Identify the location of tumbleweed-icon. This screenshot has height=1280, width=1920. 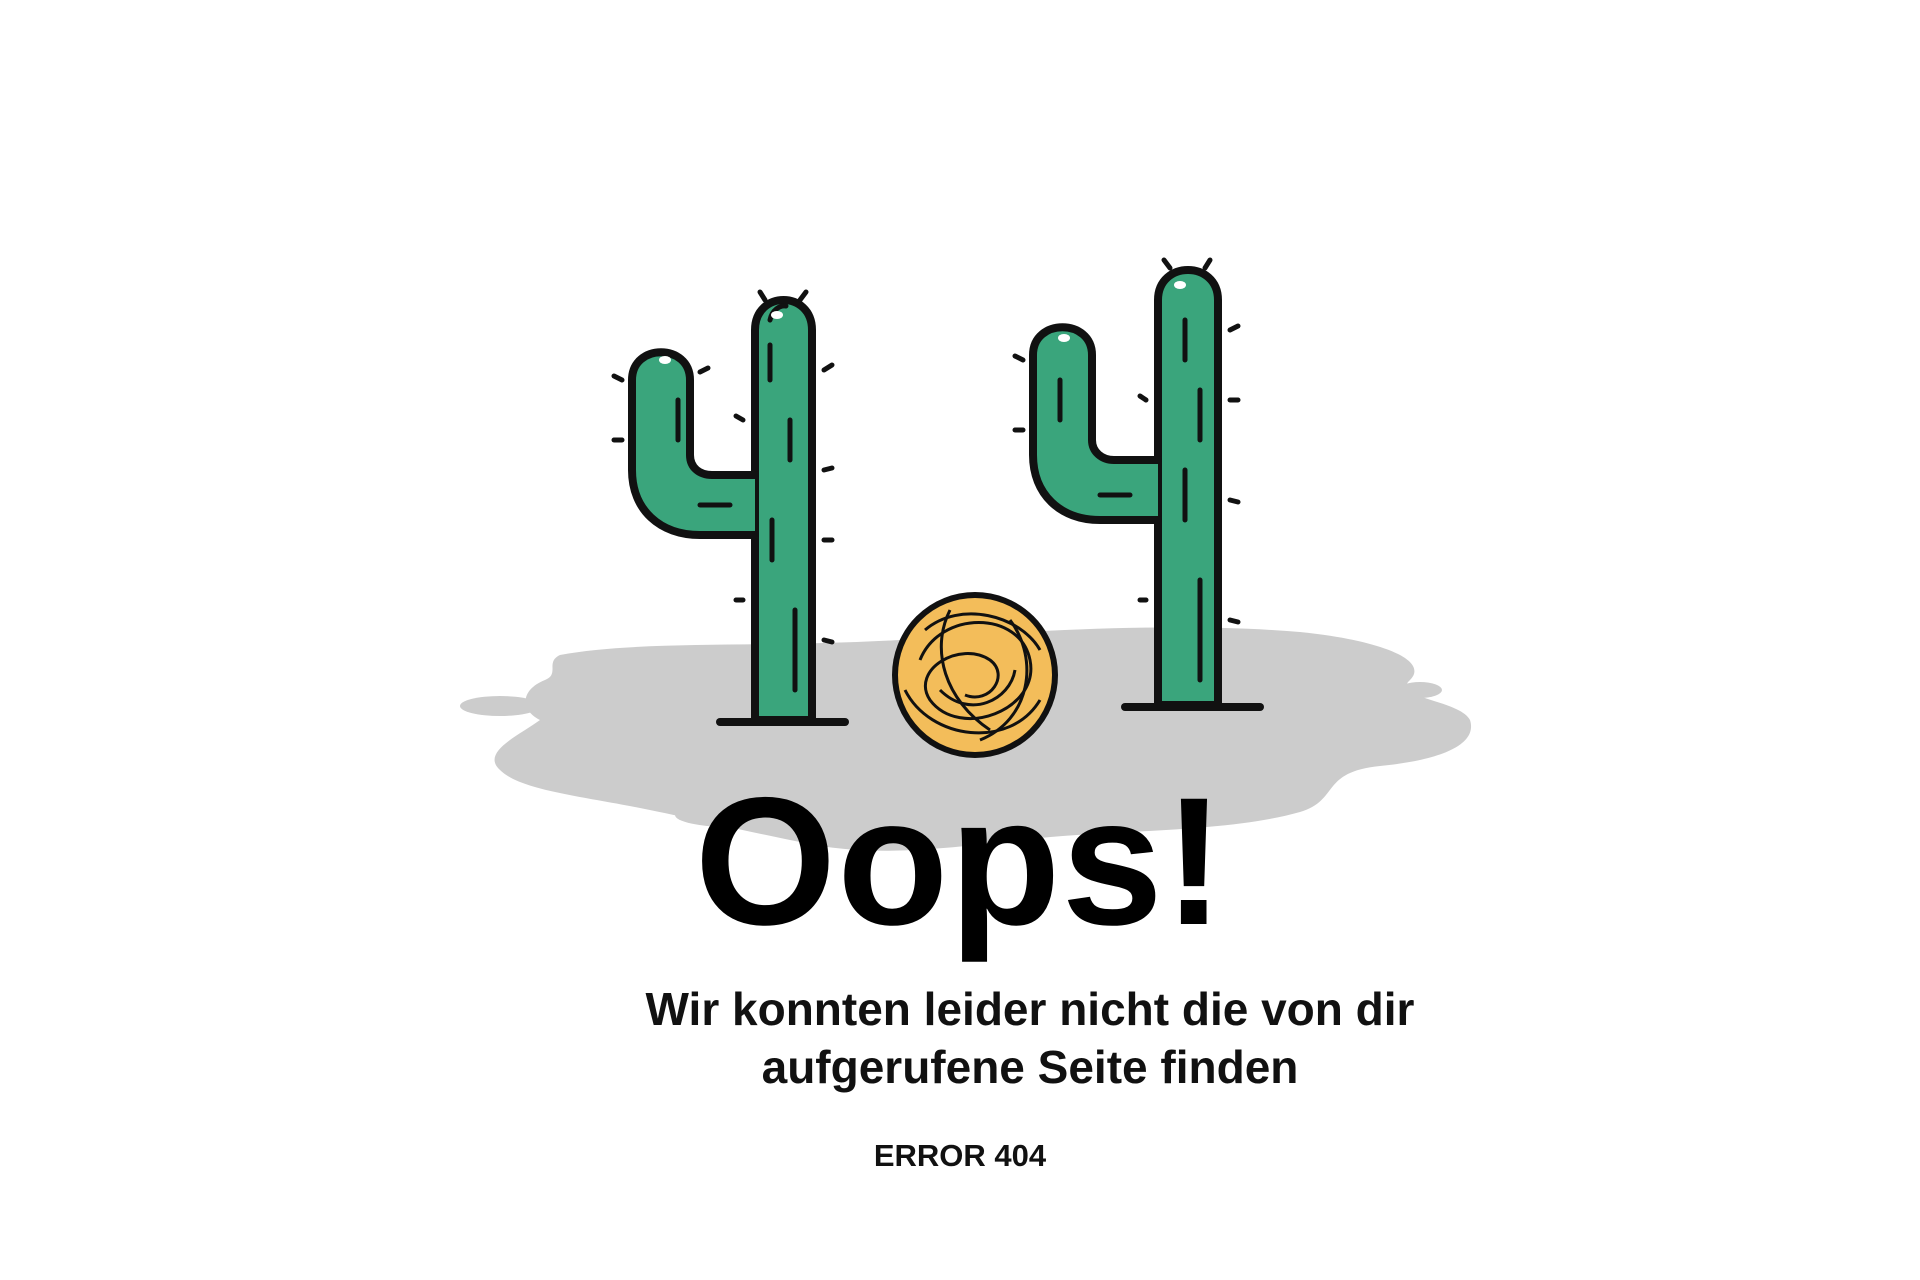
(975, 675).